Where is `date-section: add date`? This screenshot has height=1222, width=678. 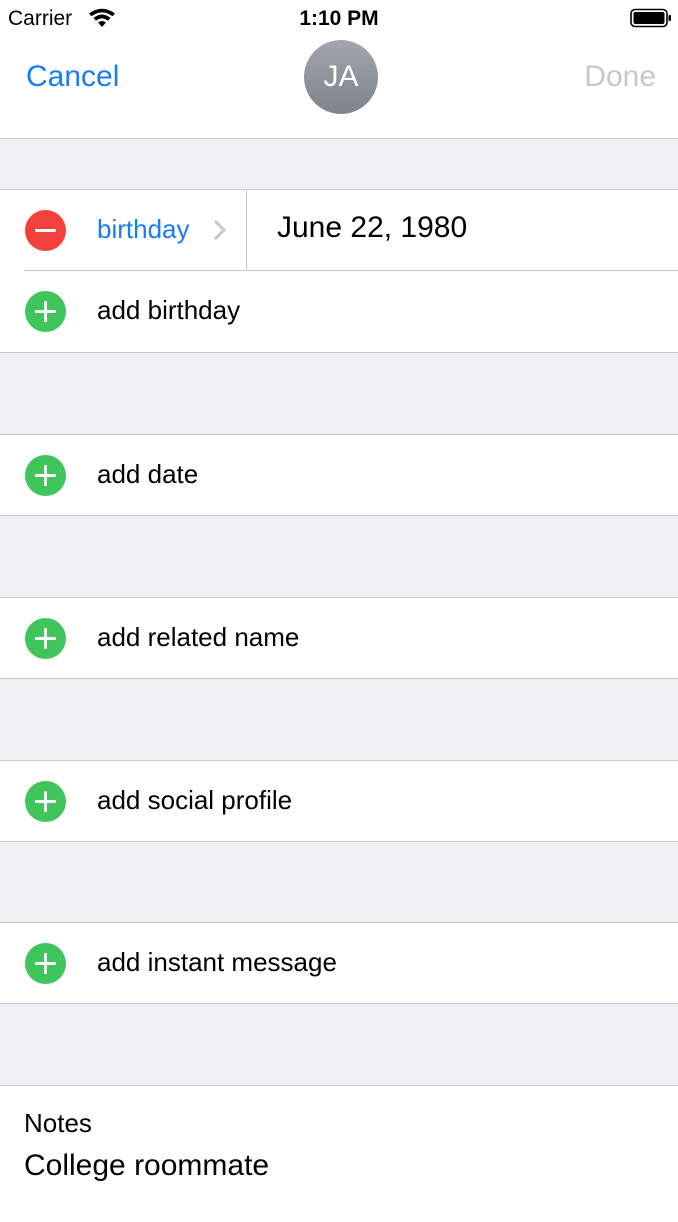
date-section: add date is located at coordinates (339, 475).